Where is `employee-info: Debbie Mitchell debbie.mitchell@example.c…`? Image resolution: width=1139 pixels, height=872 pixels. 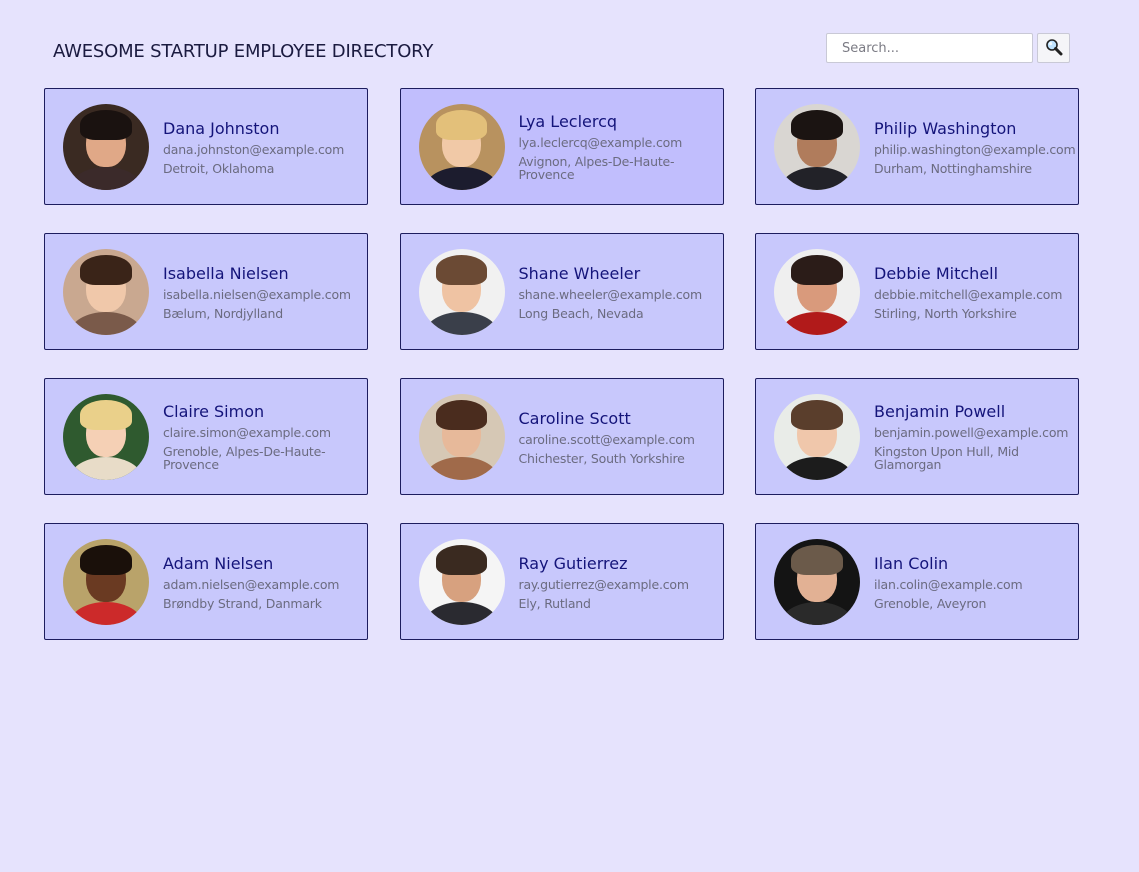 employee-info: Debbie Mitchell debbie.mitchell@example.c… is located at coordinates (976, 292).